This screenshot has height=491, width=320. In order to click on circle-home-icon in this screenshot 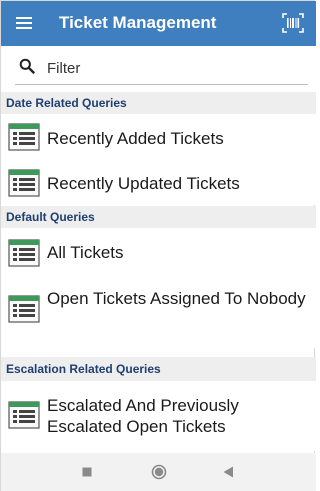, I will do `click(159, 472)`.